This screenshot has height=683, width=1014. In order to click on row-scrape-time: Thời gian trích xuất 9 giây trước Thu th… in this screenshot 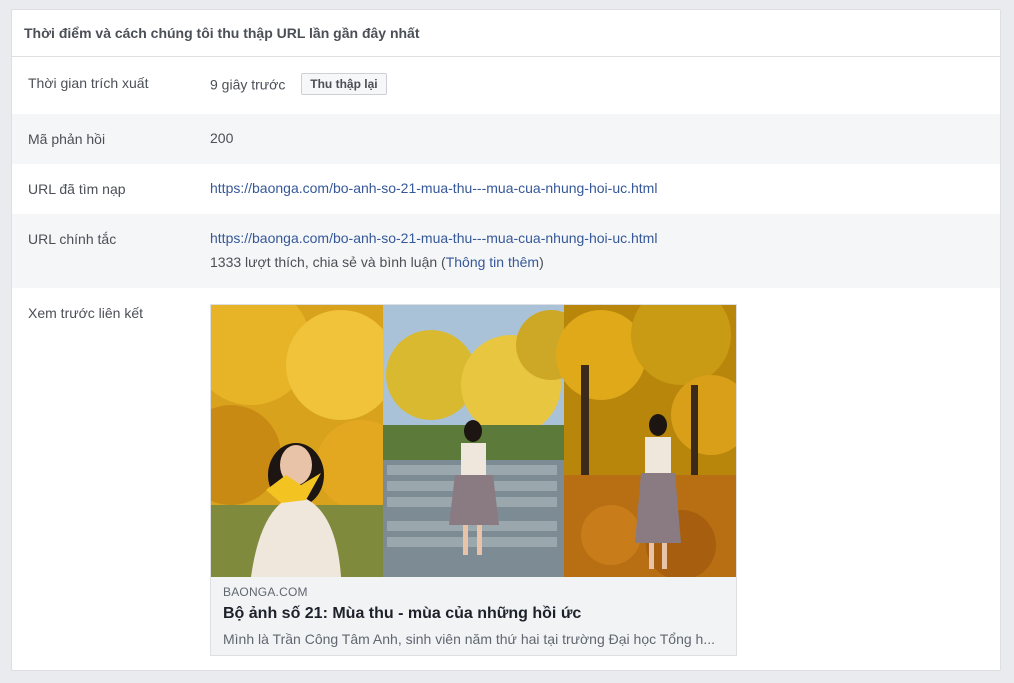, I will do `click(506, 85)`.